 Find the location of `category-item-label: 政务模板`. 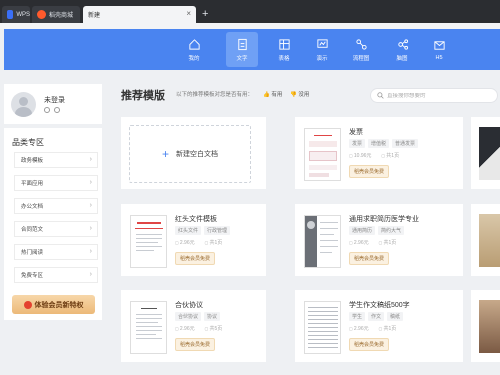

category-item-label: 政务模板 is located at coordinates (32, 161).